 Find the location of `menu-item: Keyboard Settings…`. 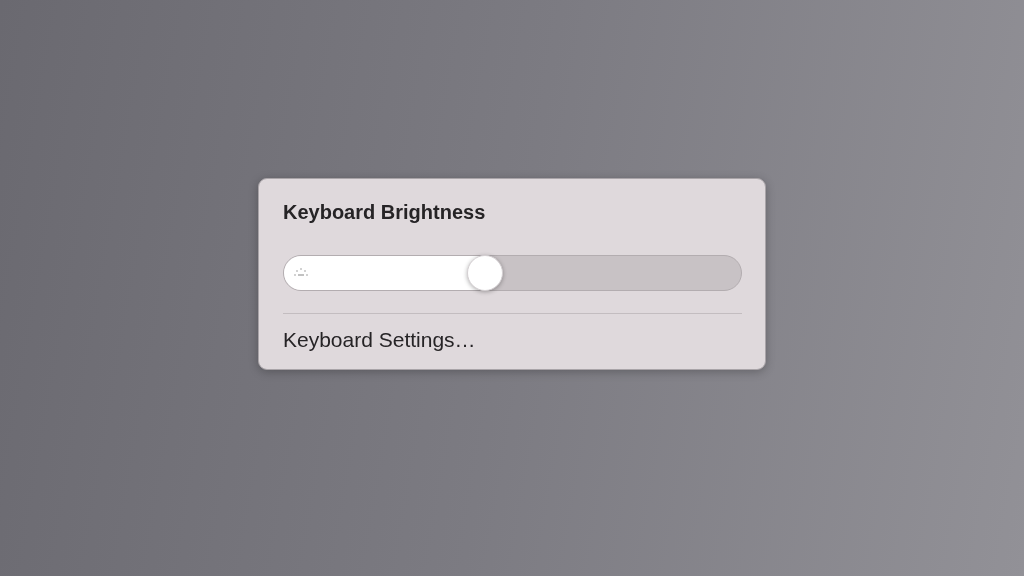

menu-item: Keyboard Settings… is located at coordinates (379, 340).